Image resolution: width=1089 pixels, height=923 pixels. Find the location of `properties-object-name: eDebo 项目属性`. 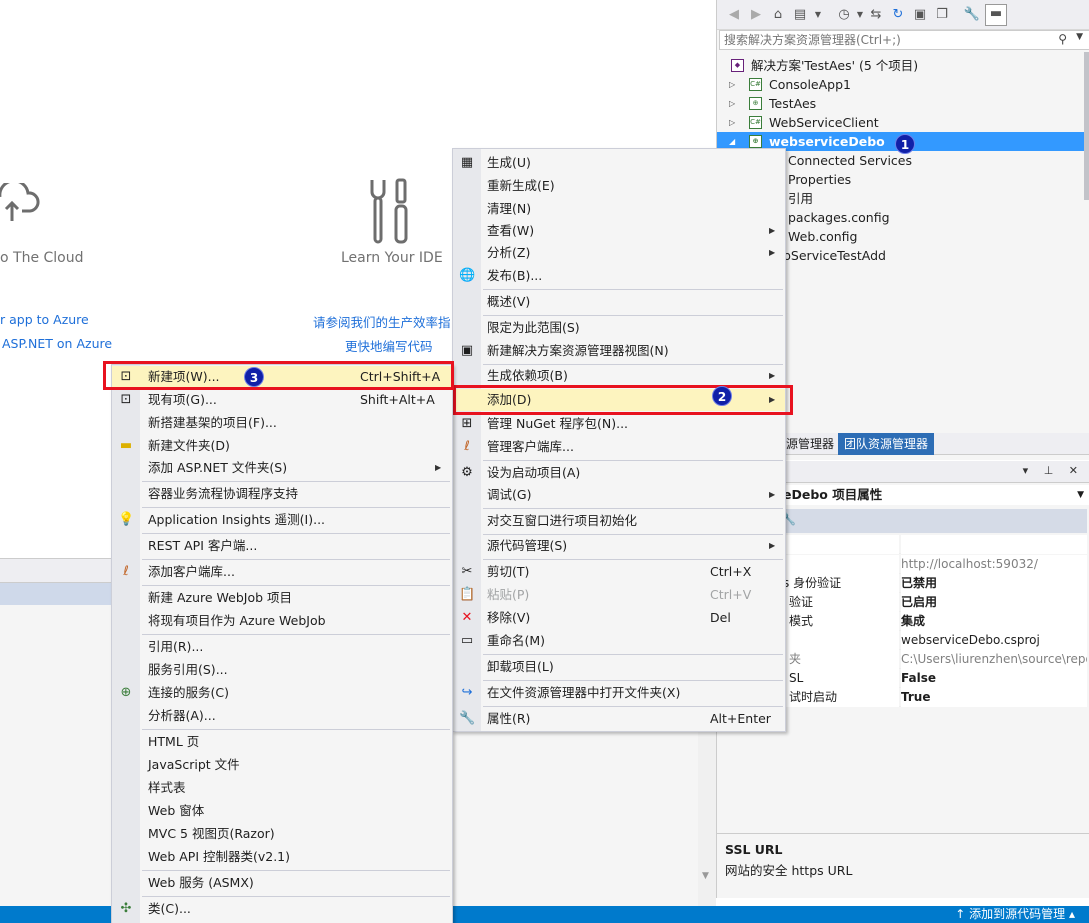

properties-object-name: eDebo 项目属性 is located at coordinates (833, 494).